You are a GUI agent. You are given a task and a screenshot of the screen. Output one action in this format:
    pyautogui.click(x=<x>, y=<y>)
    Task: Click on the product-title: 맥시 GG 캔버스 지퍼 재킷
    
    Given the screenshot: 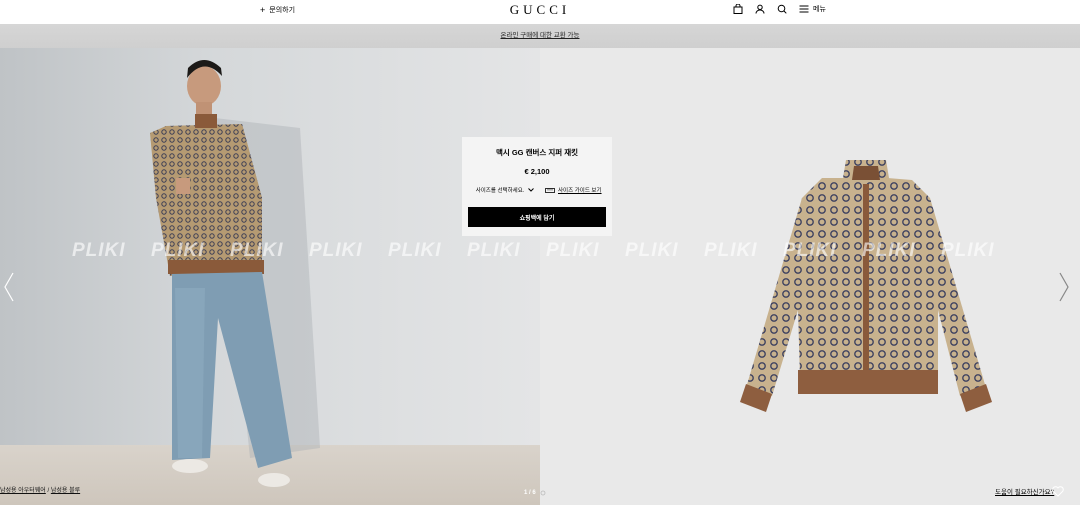 What is the action you would take?
    pyautogui.click(x=537, y=152)
    